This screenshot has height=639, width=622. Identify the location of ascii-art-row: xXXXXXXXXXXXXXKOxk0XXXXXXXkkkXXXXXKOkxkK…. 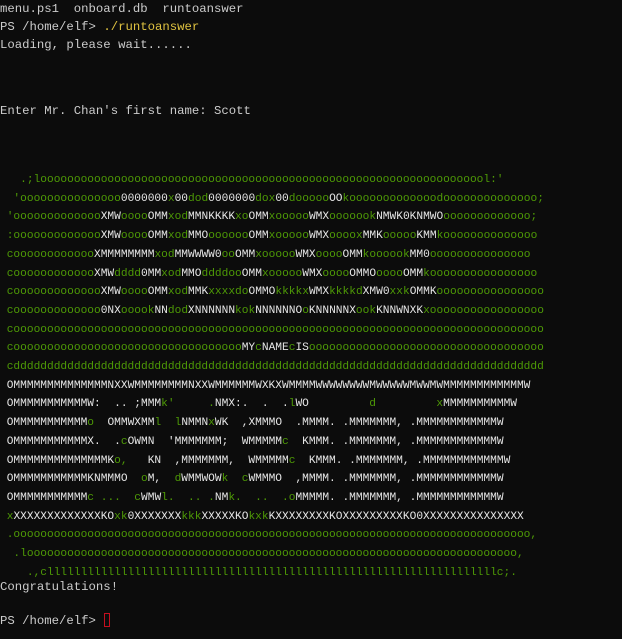
(262, 516).